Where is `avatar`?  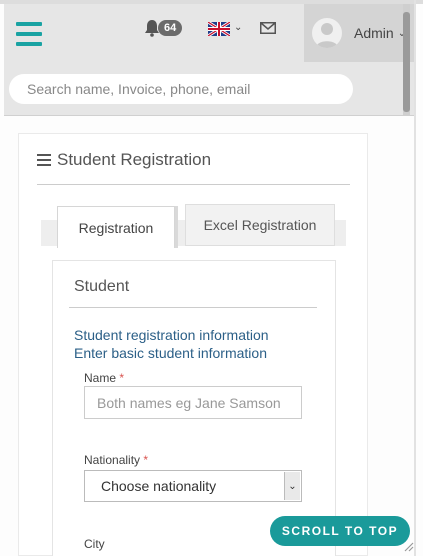 avatar is located at coordinates (327, 33).